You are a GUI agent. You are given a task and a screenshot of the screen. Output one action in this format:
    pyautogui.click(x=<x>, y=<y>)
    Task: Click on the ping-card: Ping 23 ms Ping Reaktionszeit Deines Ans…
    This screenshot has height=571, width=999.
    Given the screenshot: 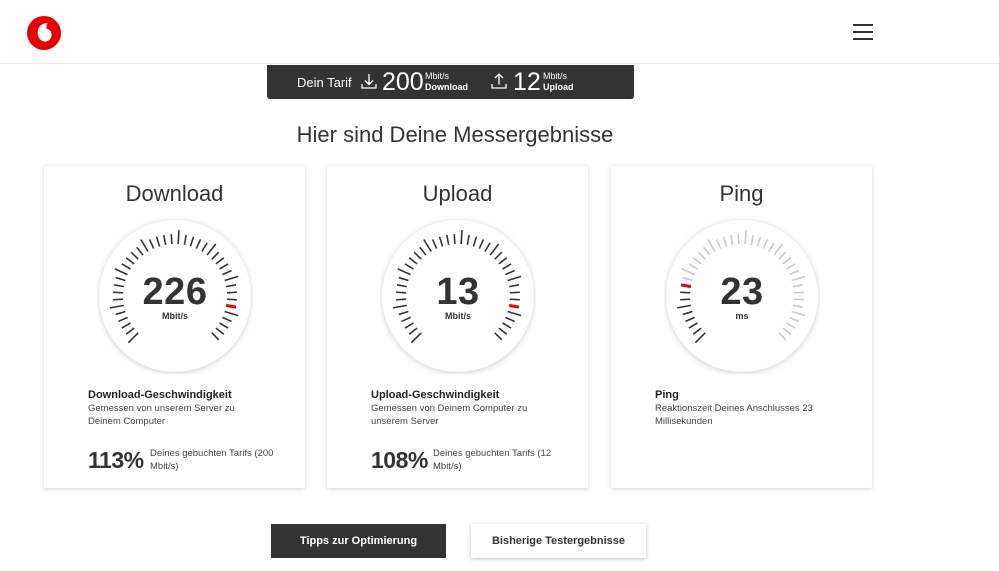 What is the action you would take?
    pyautogui.click(x=741, y=327)
    